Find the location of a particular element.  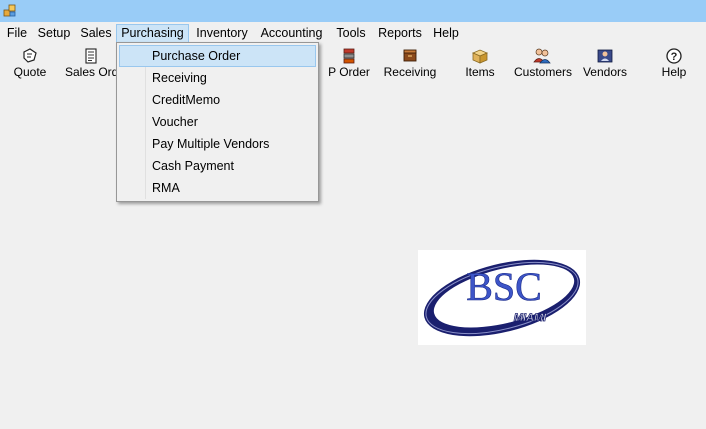

menu-accounting: Accounting is located at coordinates (291, 33).